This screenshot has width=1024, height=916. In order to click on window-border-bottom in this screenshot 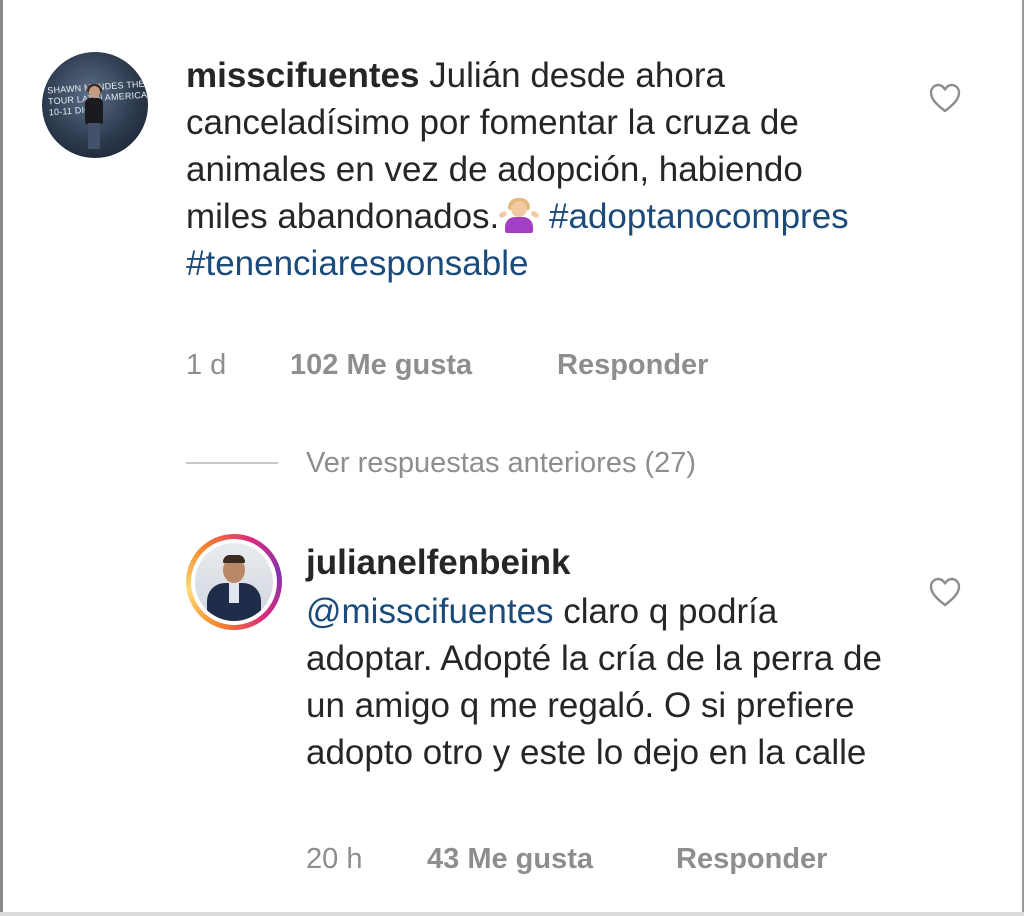, I will do `click(512, 914)`.